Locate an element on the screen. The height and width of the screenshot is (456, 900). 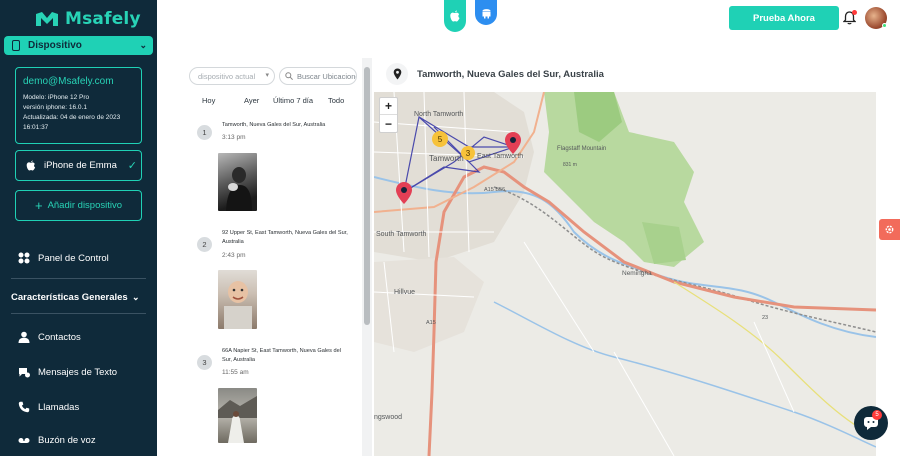
brand: Msafely is located at coordinates (87, 19).